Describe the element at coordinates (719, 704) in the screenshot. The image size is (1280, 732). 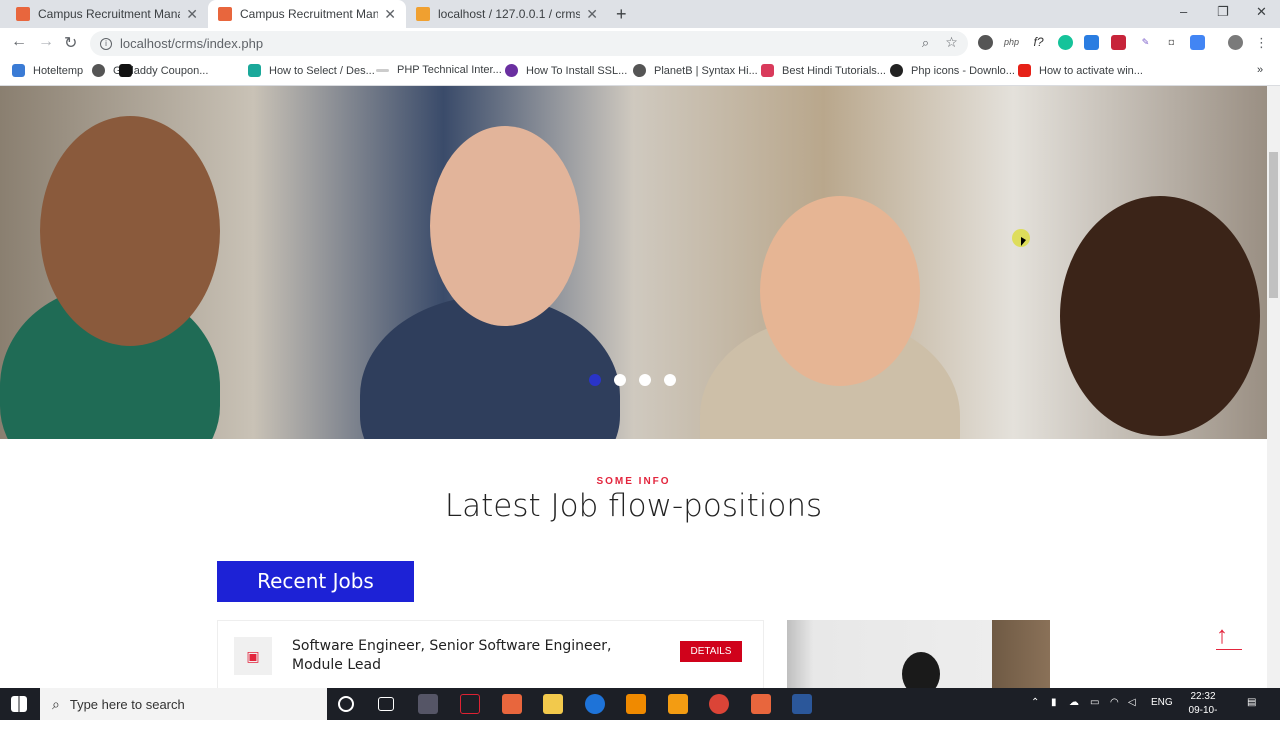
I see `chrome-icon` at that location.